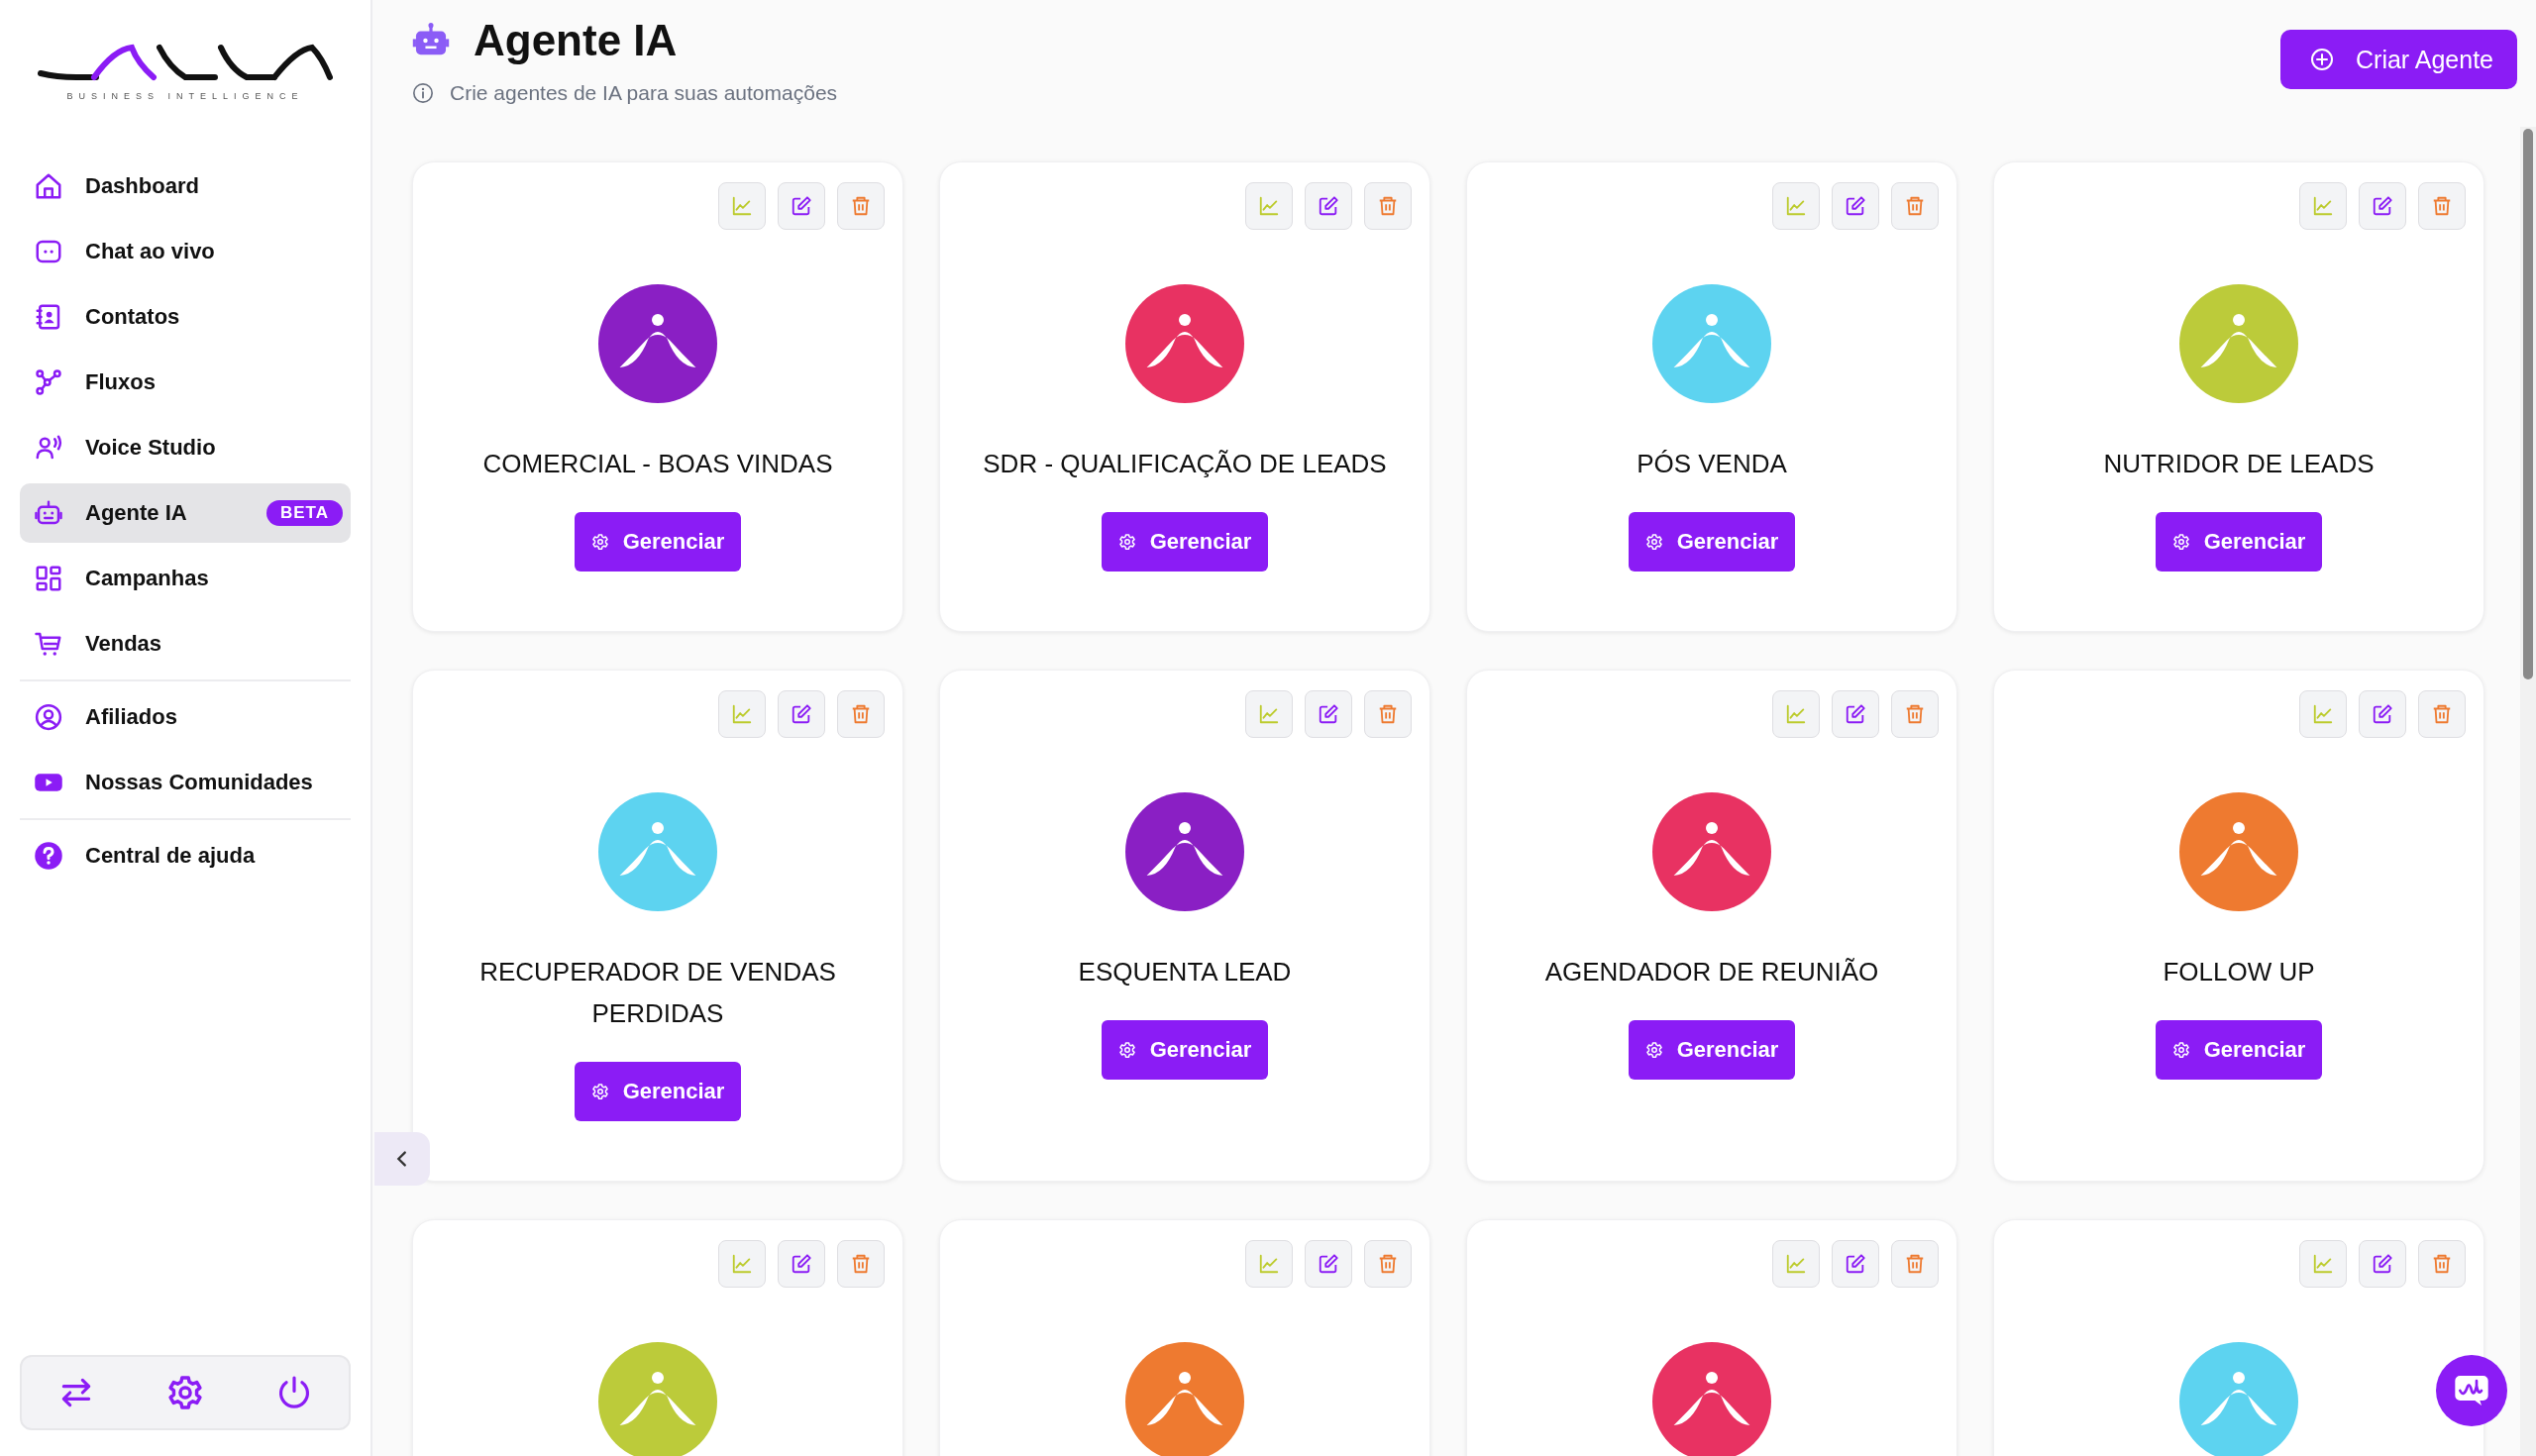 Image resolution: width=2536 pixels, height=1456 pixels. Describe the element at coordinates (1185, 972) in the screenshot. I see `agent-name: ESQUENTA LEAD` at that location.